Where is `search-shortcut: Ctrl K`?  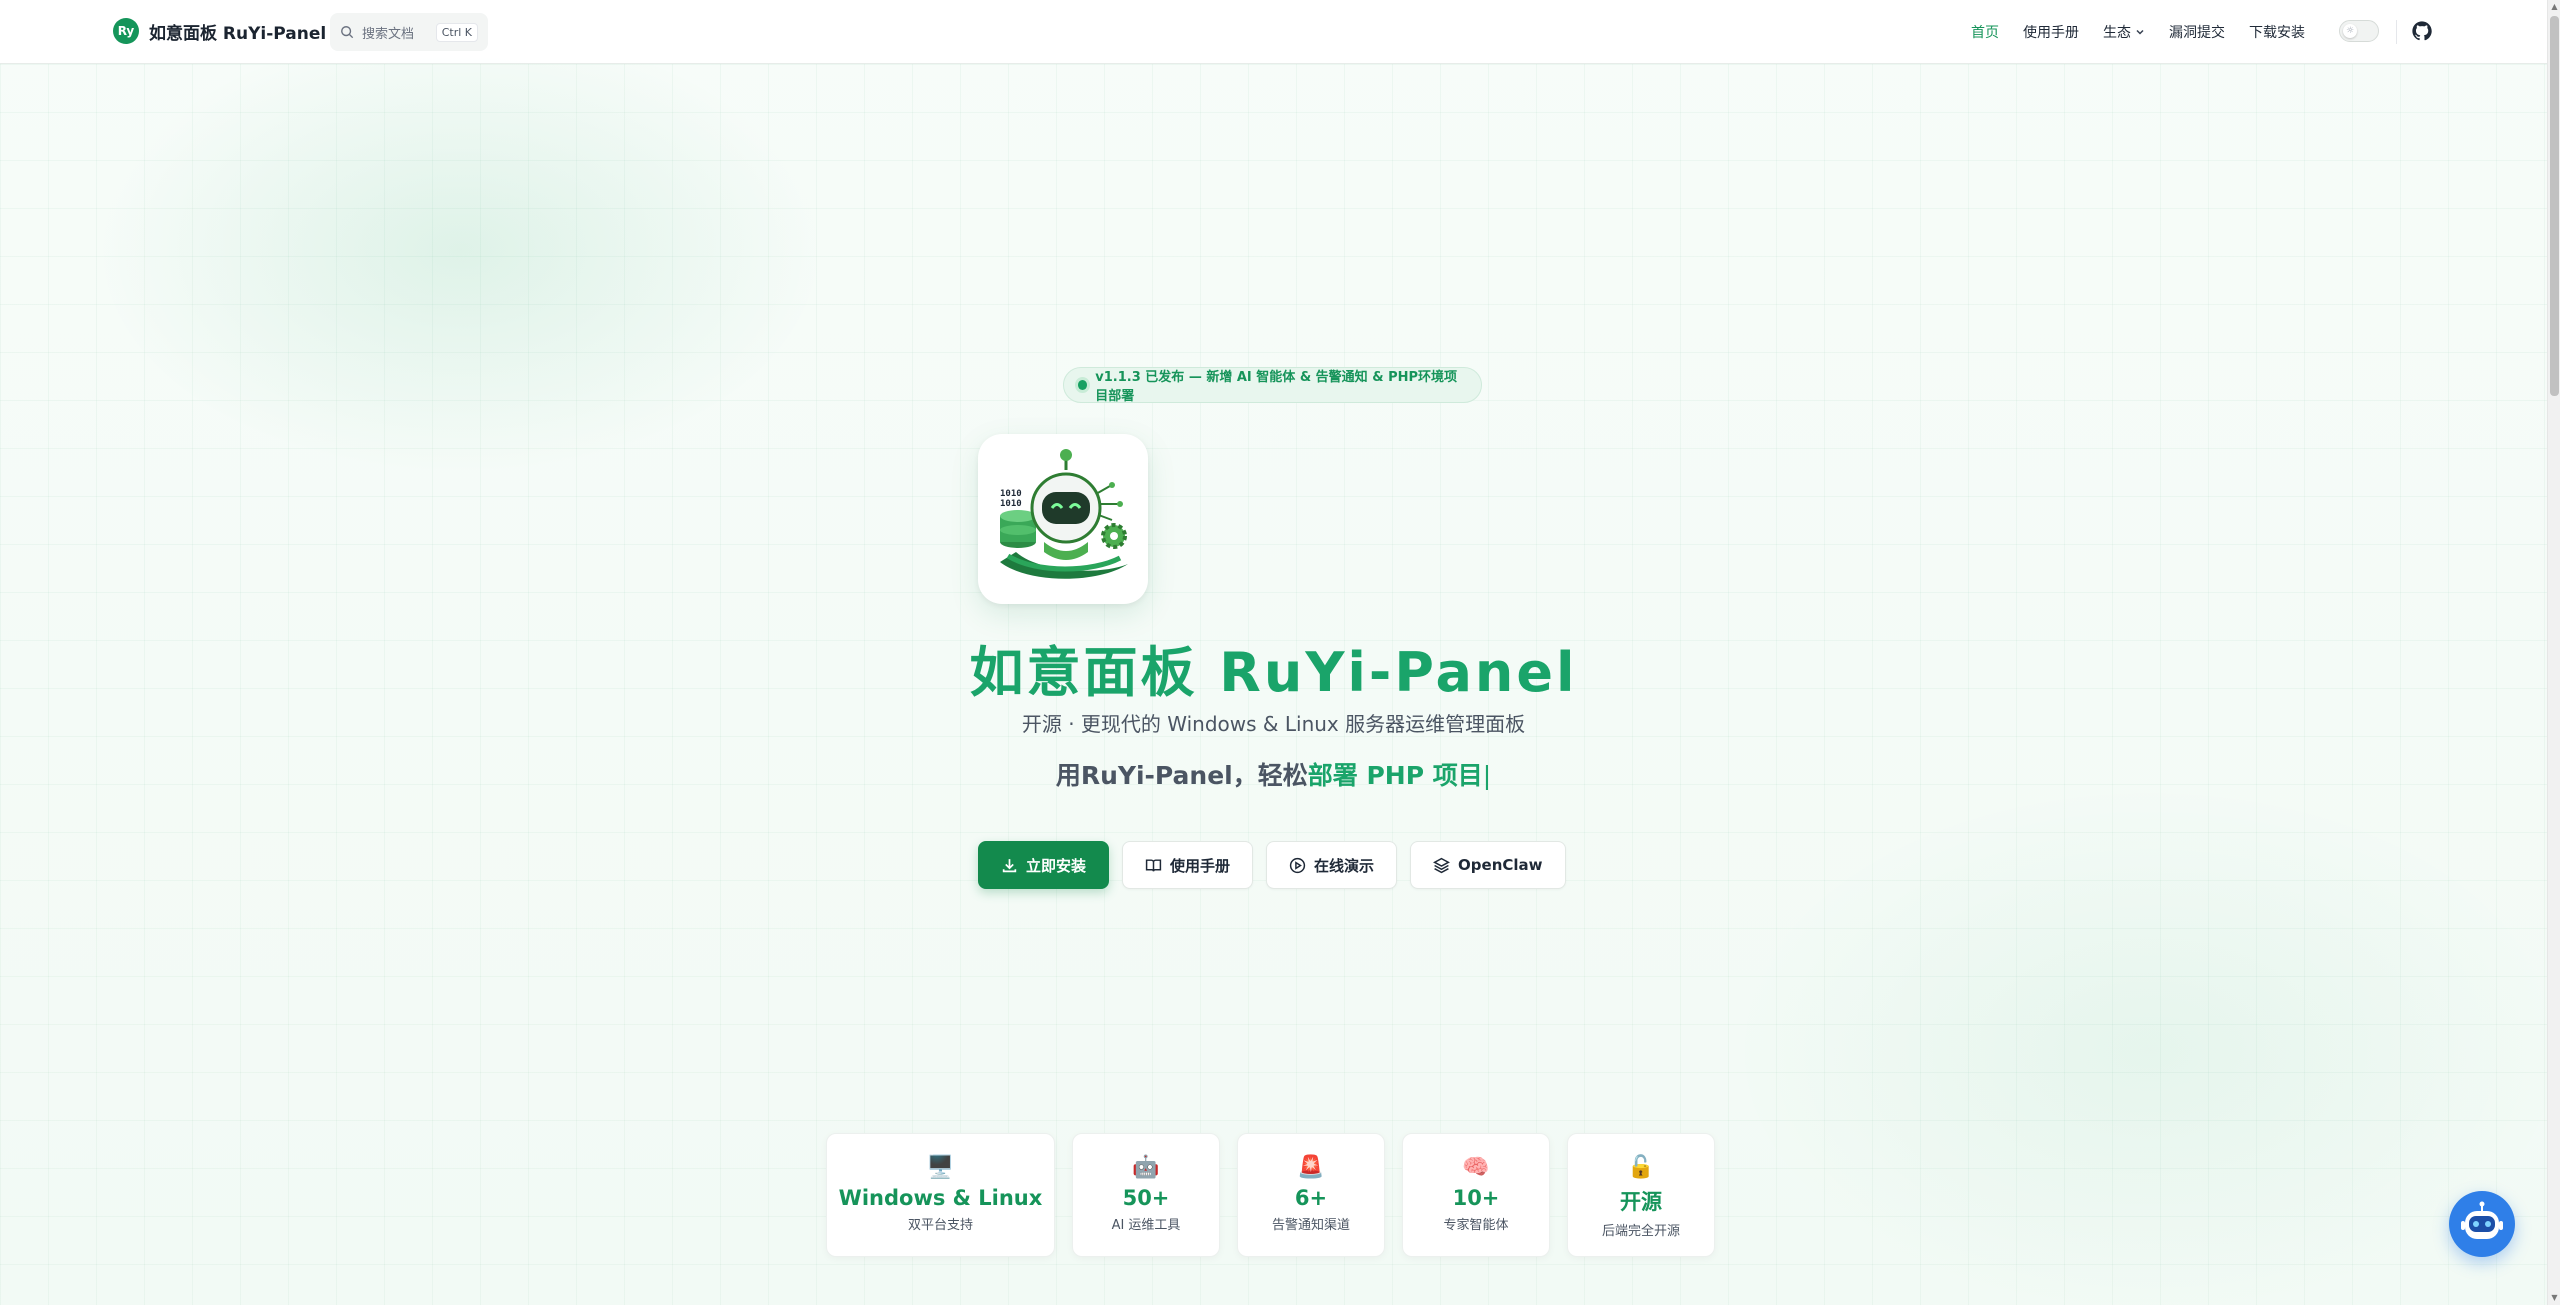
search-shortcut: Ctrl K is located at coordinates (456, 32).